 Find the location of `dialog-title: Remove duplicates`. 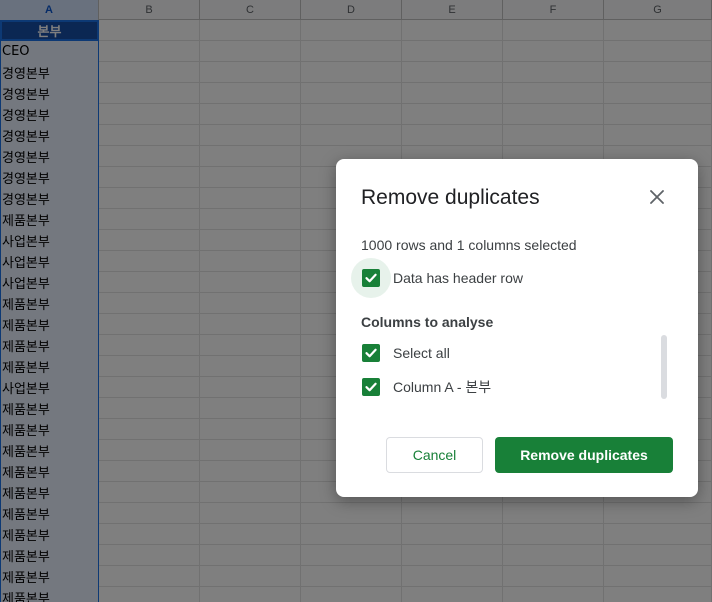

dialog-title: Remove duplicates is located at coordinates (450, 197).